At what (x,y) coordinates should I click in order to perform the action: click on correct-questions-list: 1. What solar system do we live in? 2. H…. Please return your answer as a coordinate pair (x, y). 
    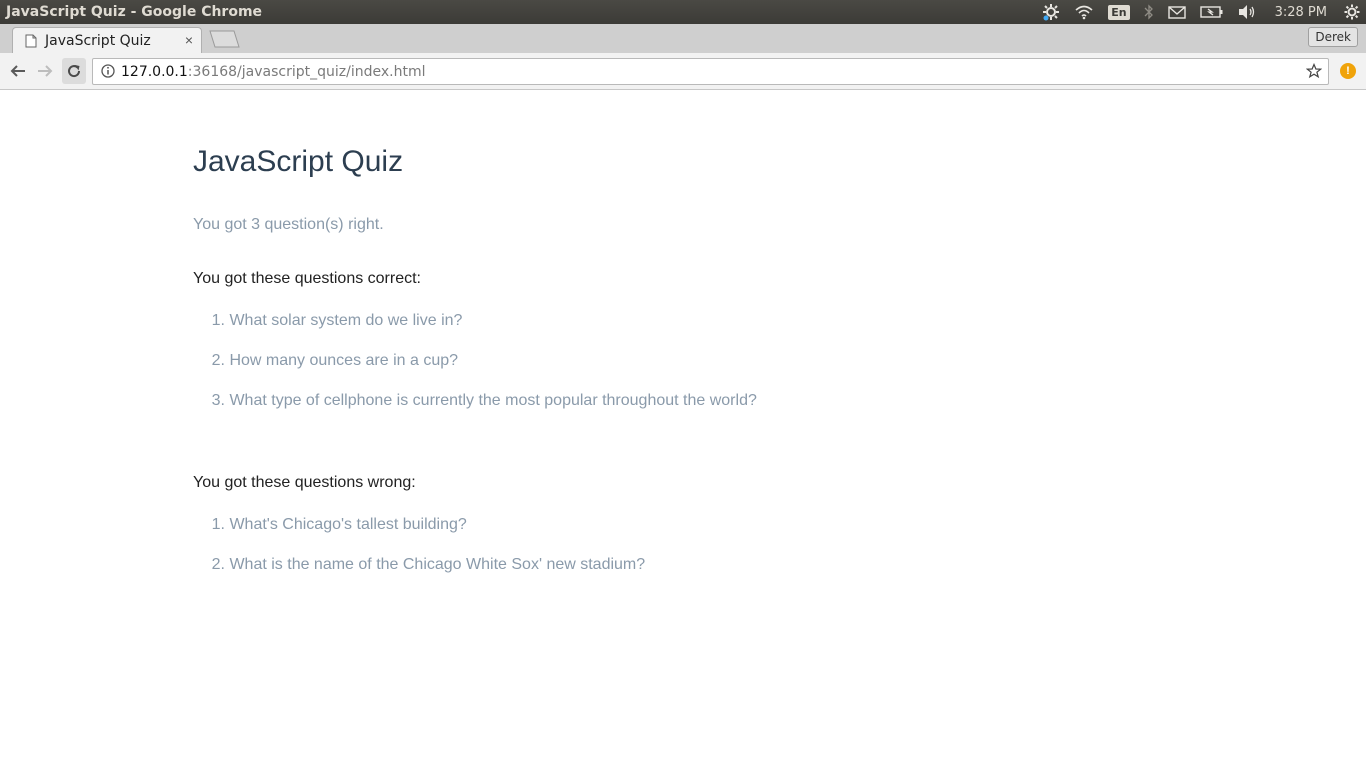
    Looking at the image, I should click on (475, 371).